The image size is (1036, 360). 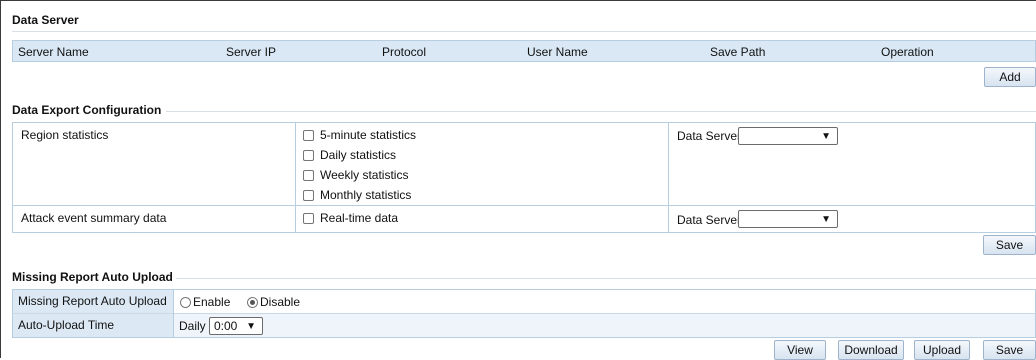 I want to click on add-server-button: Add, so click(x=1010, y=77).